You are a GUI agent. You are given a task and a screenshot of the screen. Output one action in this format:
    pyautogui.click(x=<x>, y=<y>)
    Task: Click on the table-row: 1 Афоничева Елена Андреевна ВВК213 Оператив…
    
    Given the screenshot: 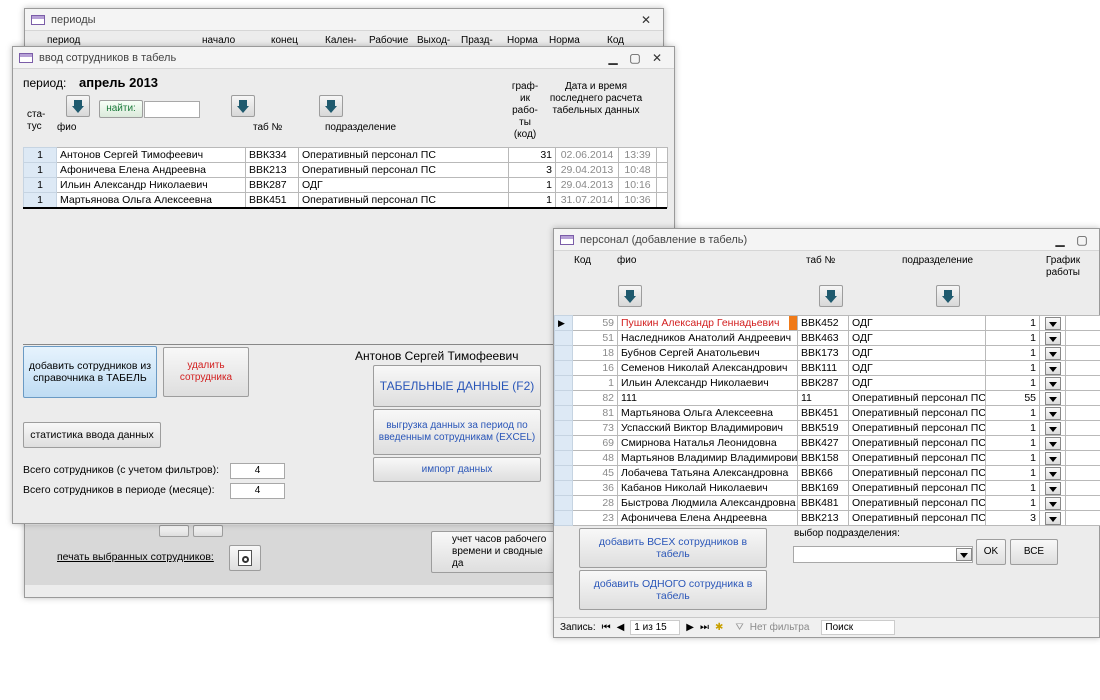 What is the action you would take?
    pyautogui.click(x=345, y=170)
    